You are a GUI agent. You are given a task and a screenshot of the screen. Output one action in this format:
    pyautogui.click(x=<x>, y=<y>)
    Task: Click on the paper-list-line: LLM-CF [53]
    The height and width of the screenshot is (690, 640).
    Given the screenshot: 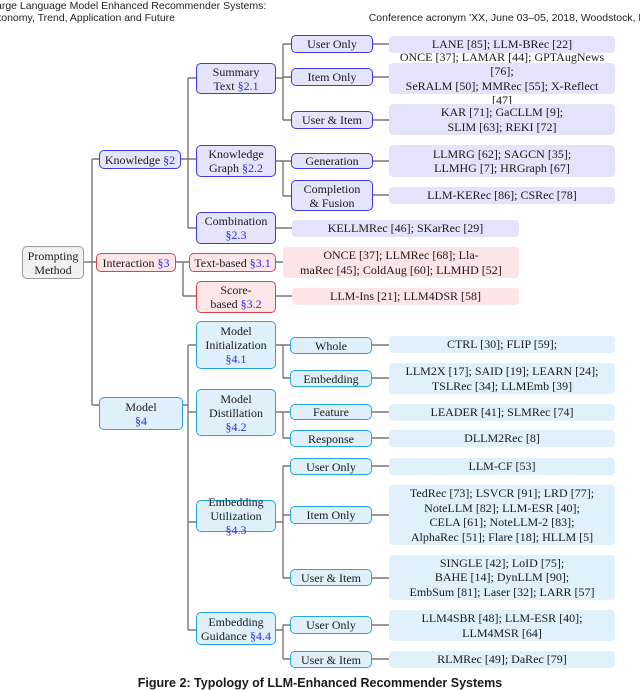 What is the action you would take?
    pyautogui.click(x=502, y=466)
    